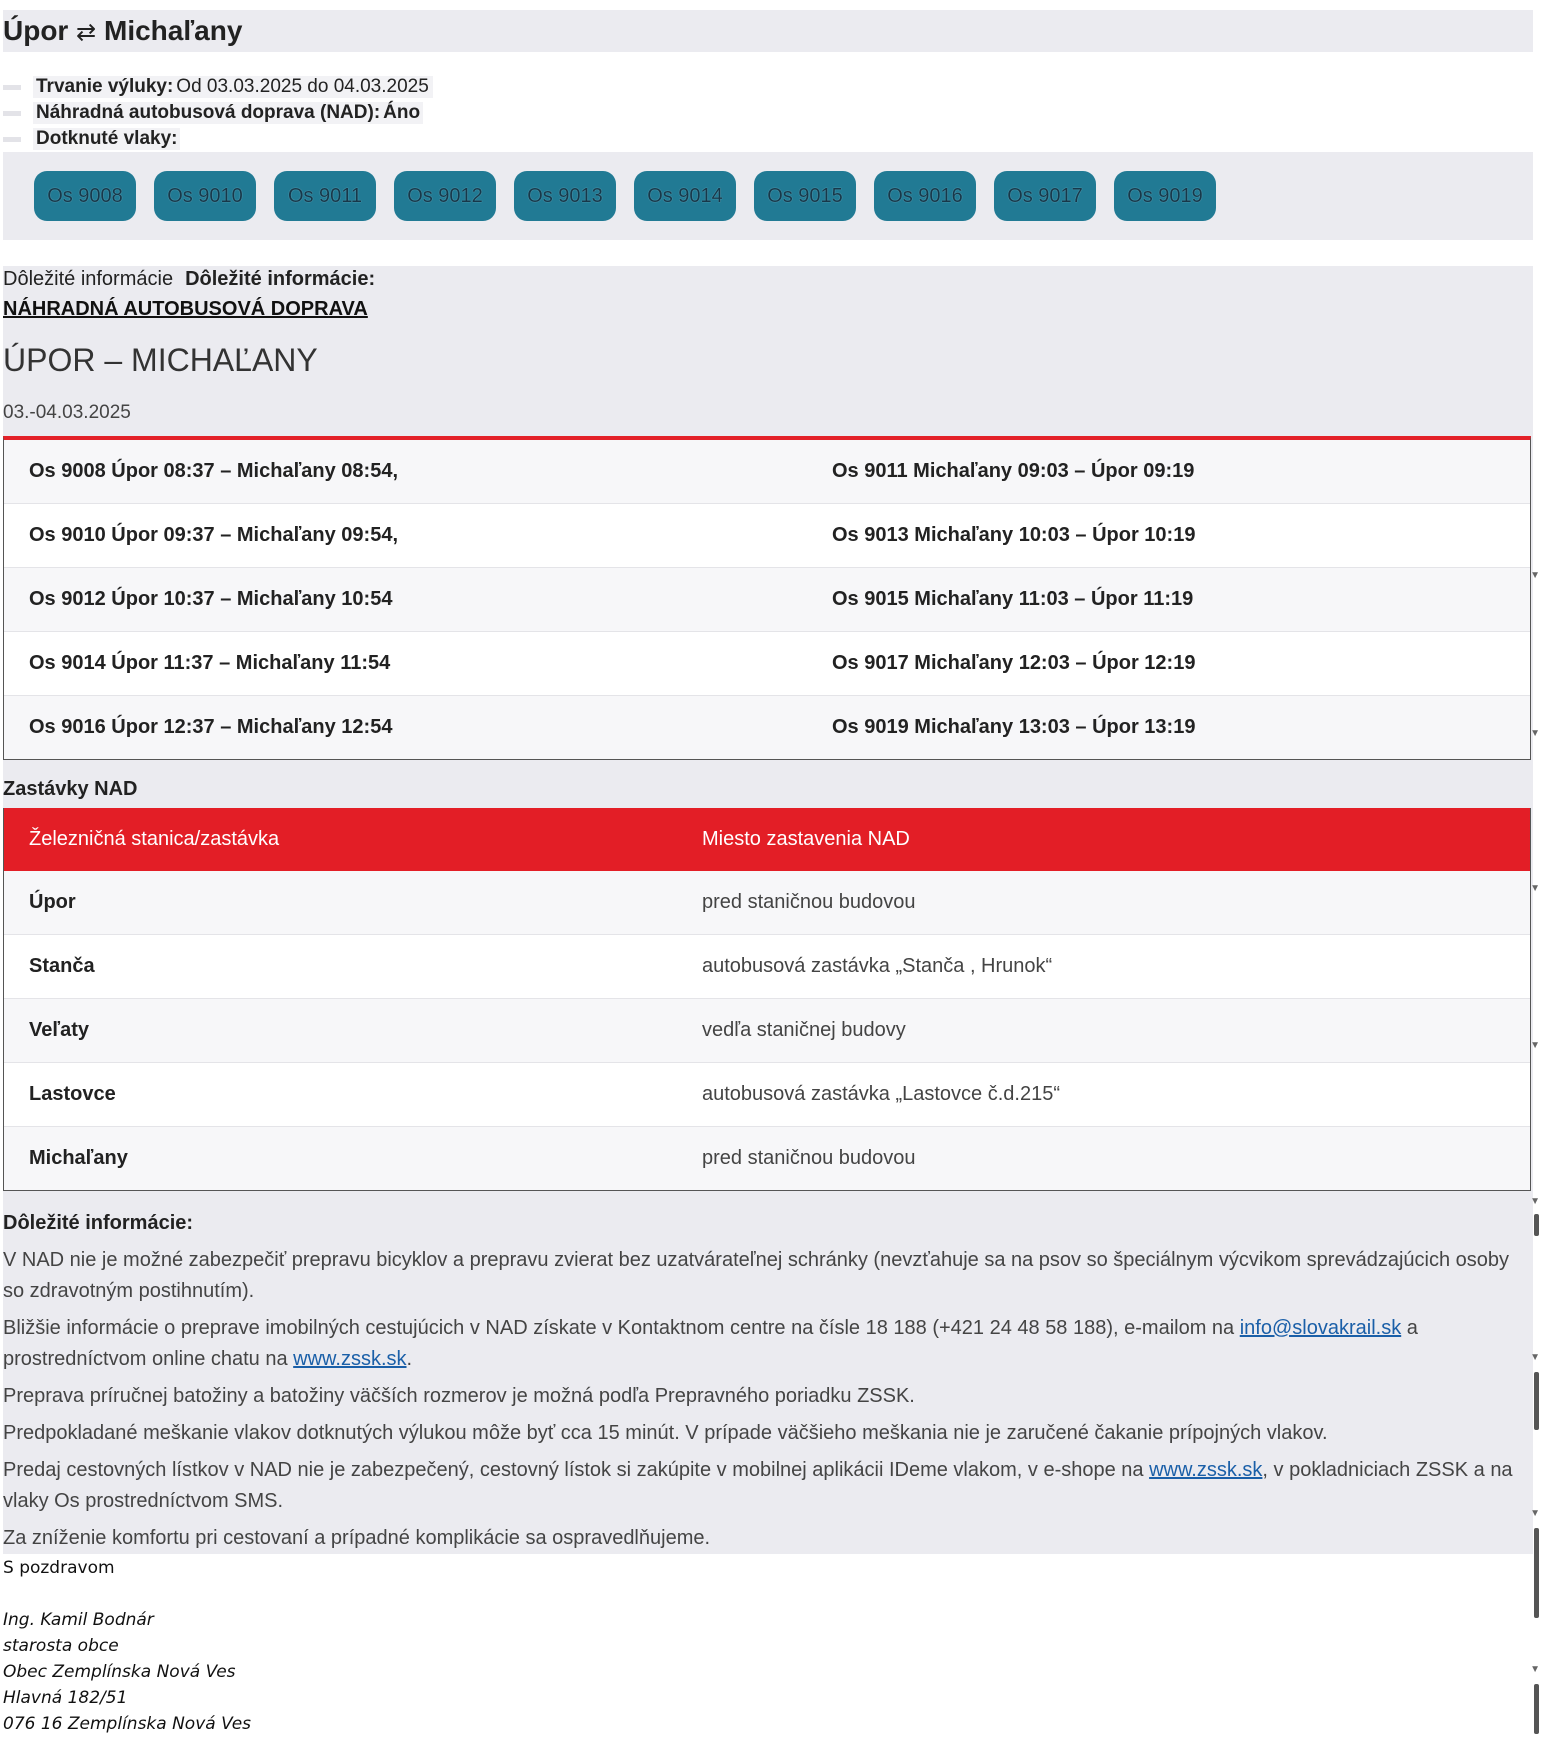 The height and width of the screenshot is (1739, 1542). What do you see at coordinates (403, 113) in the screenshot?
I see `nad-value: Áno` at bounding box center [403, 113].